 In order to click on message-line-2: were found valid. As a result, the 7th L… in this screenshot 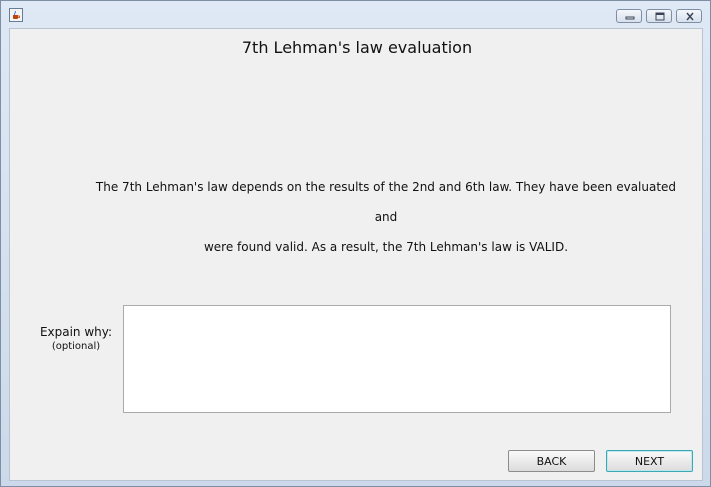, I will do `click(386, 247)`.